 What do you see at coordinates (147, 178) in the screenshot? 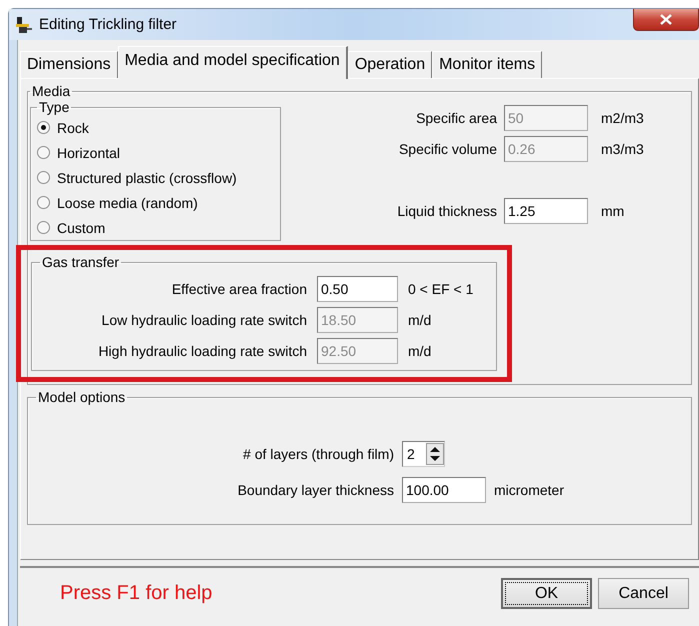
I see `radio-label: Structured plastic (crossflow)` at bounding box center [147, 178].